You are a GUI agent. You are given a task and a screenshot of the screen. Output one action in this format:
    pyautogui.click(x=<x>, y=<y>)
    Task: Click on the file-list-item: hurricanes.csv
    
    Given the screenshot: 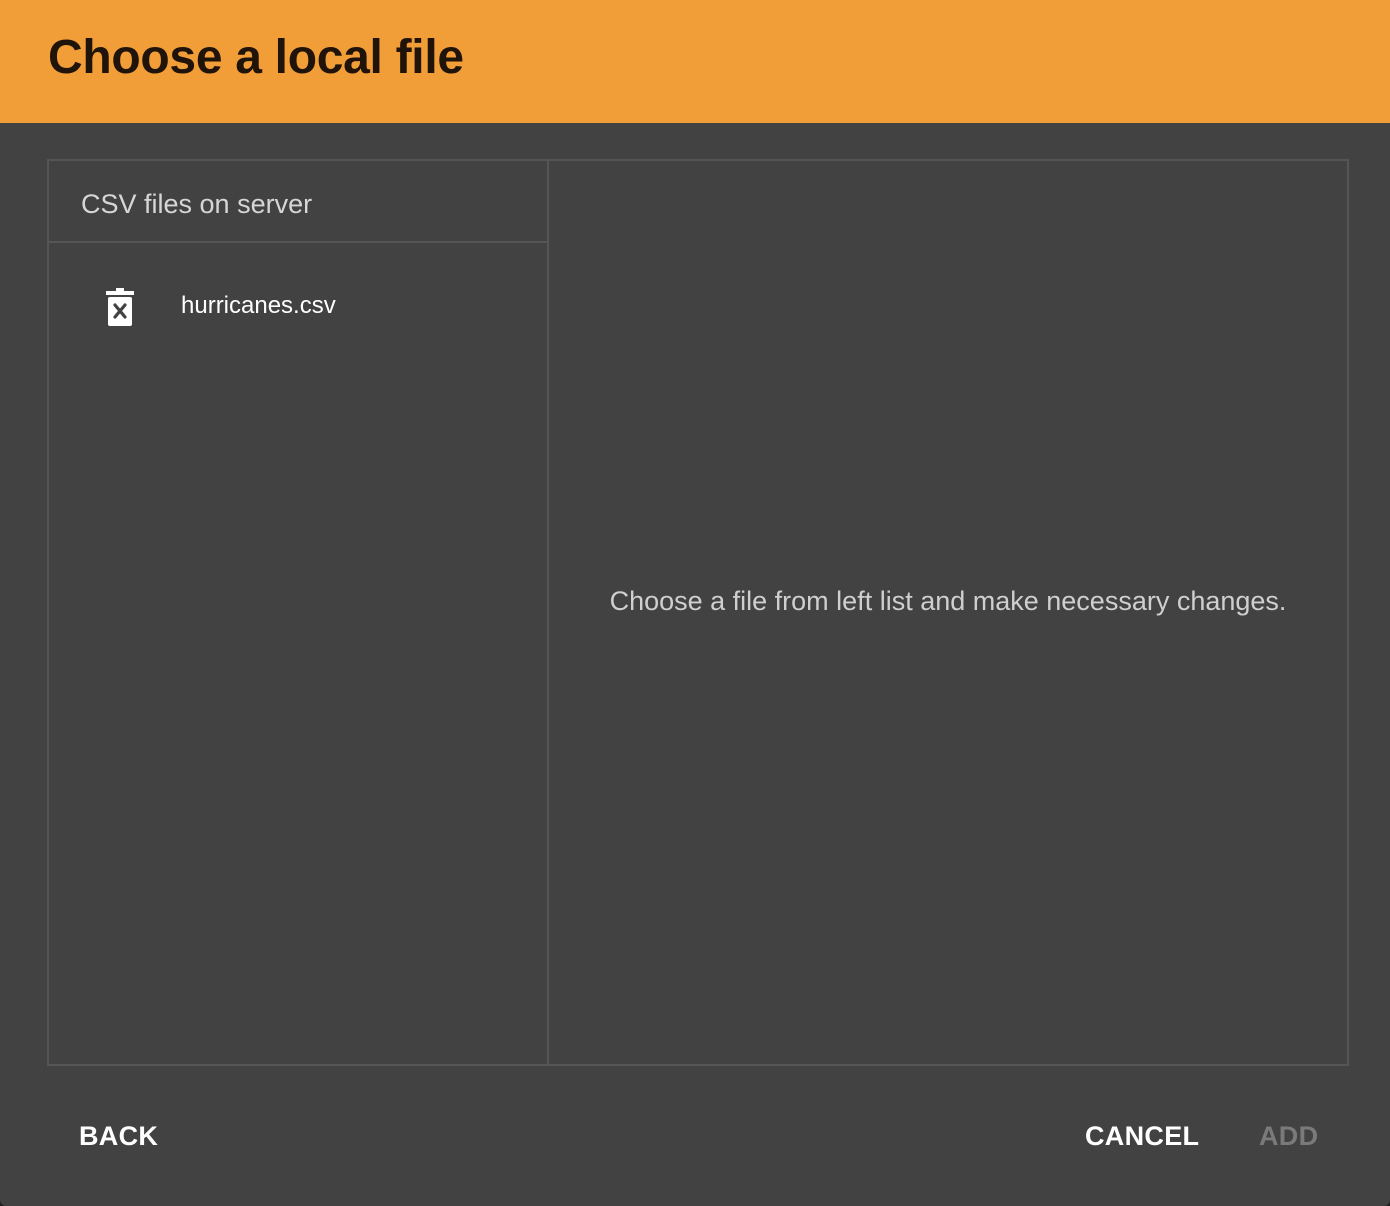 What is the action you would take?
    pyautogui.click(x=298, y=305)
    